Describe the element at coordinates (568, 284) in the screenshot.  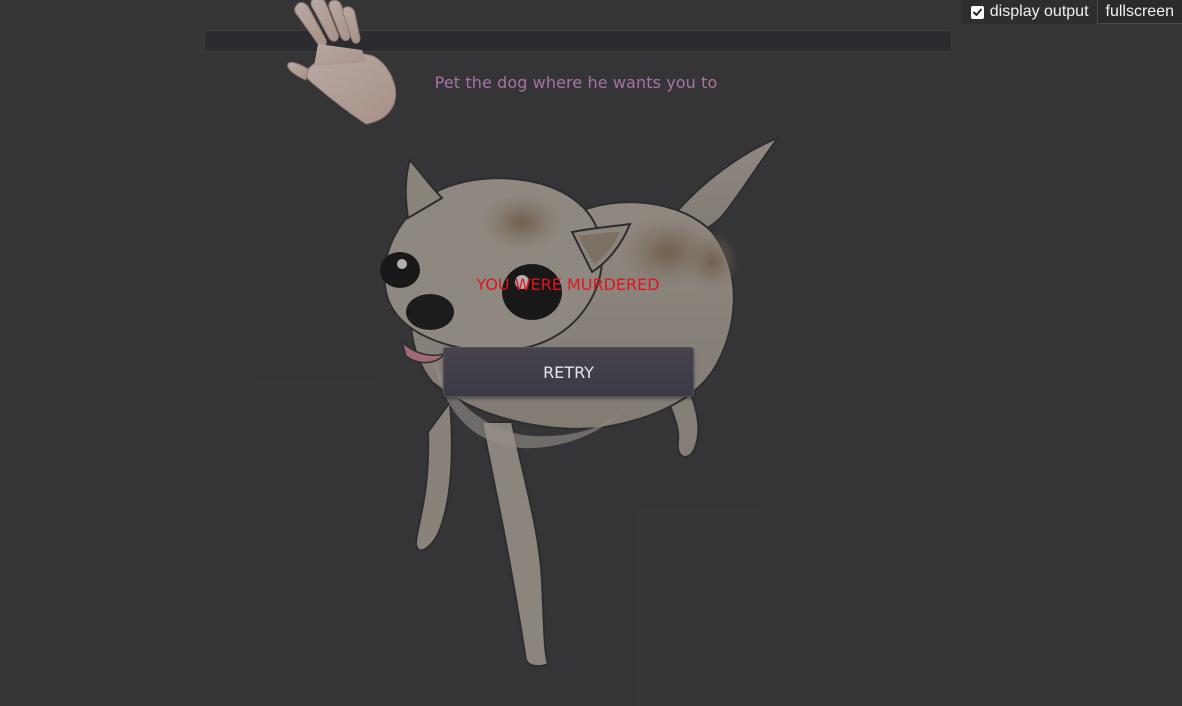
I see `death-message: YOU WERE MURDERED` at that location.